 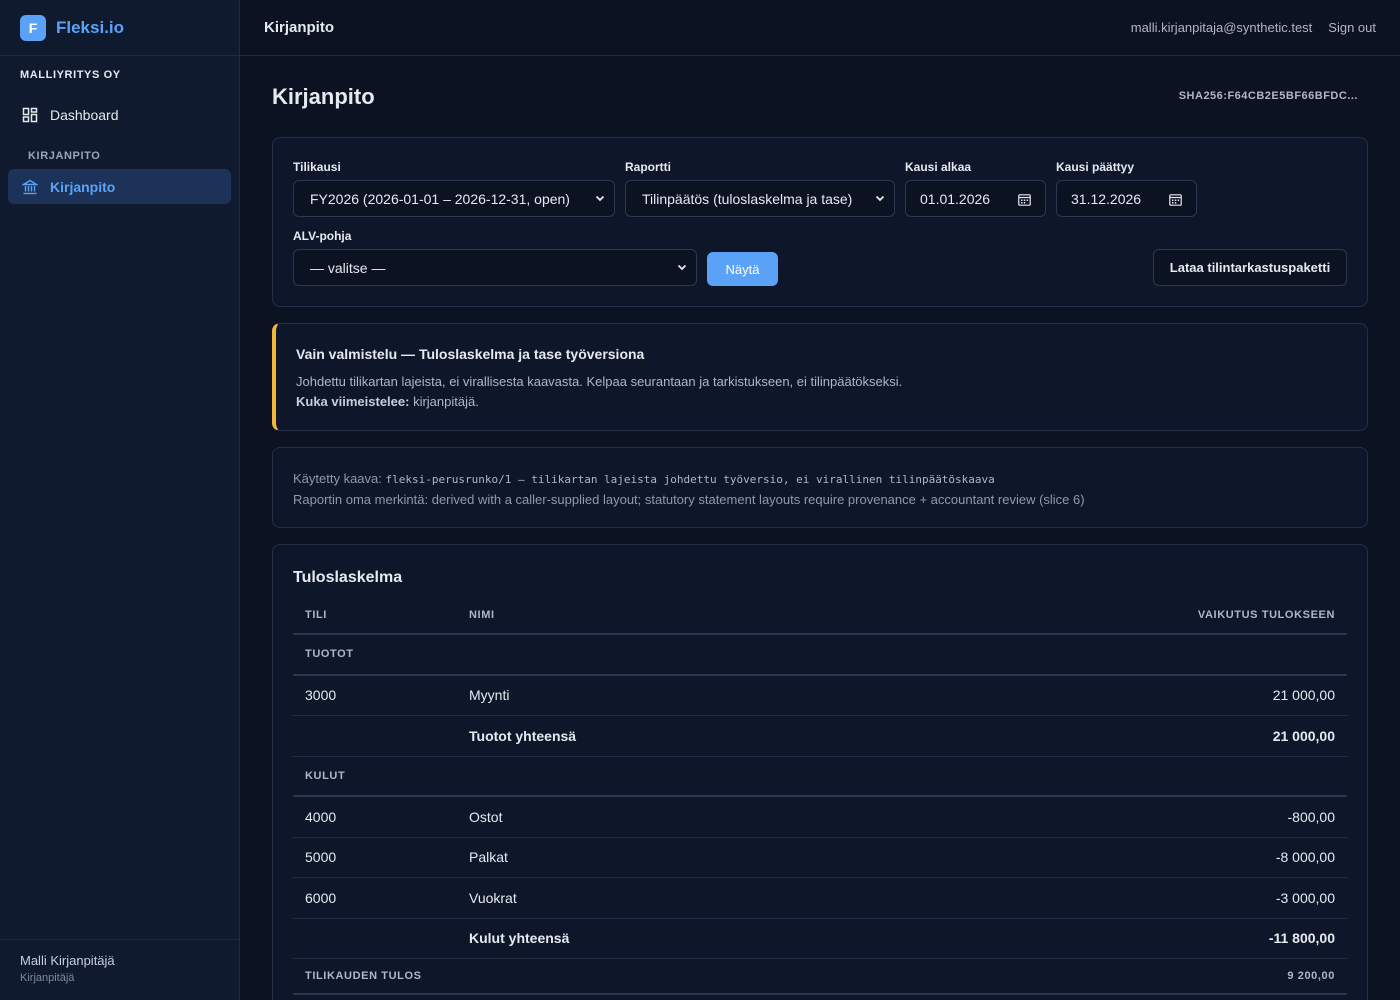 I want to click on end-date-value: 31.12.2026, so click(x=1106, y=198).